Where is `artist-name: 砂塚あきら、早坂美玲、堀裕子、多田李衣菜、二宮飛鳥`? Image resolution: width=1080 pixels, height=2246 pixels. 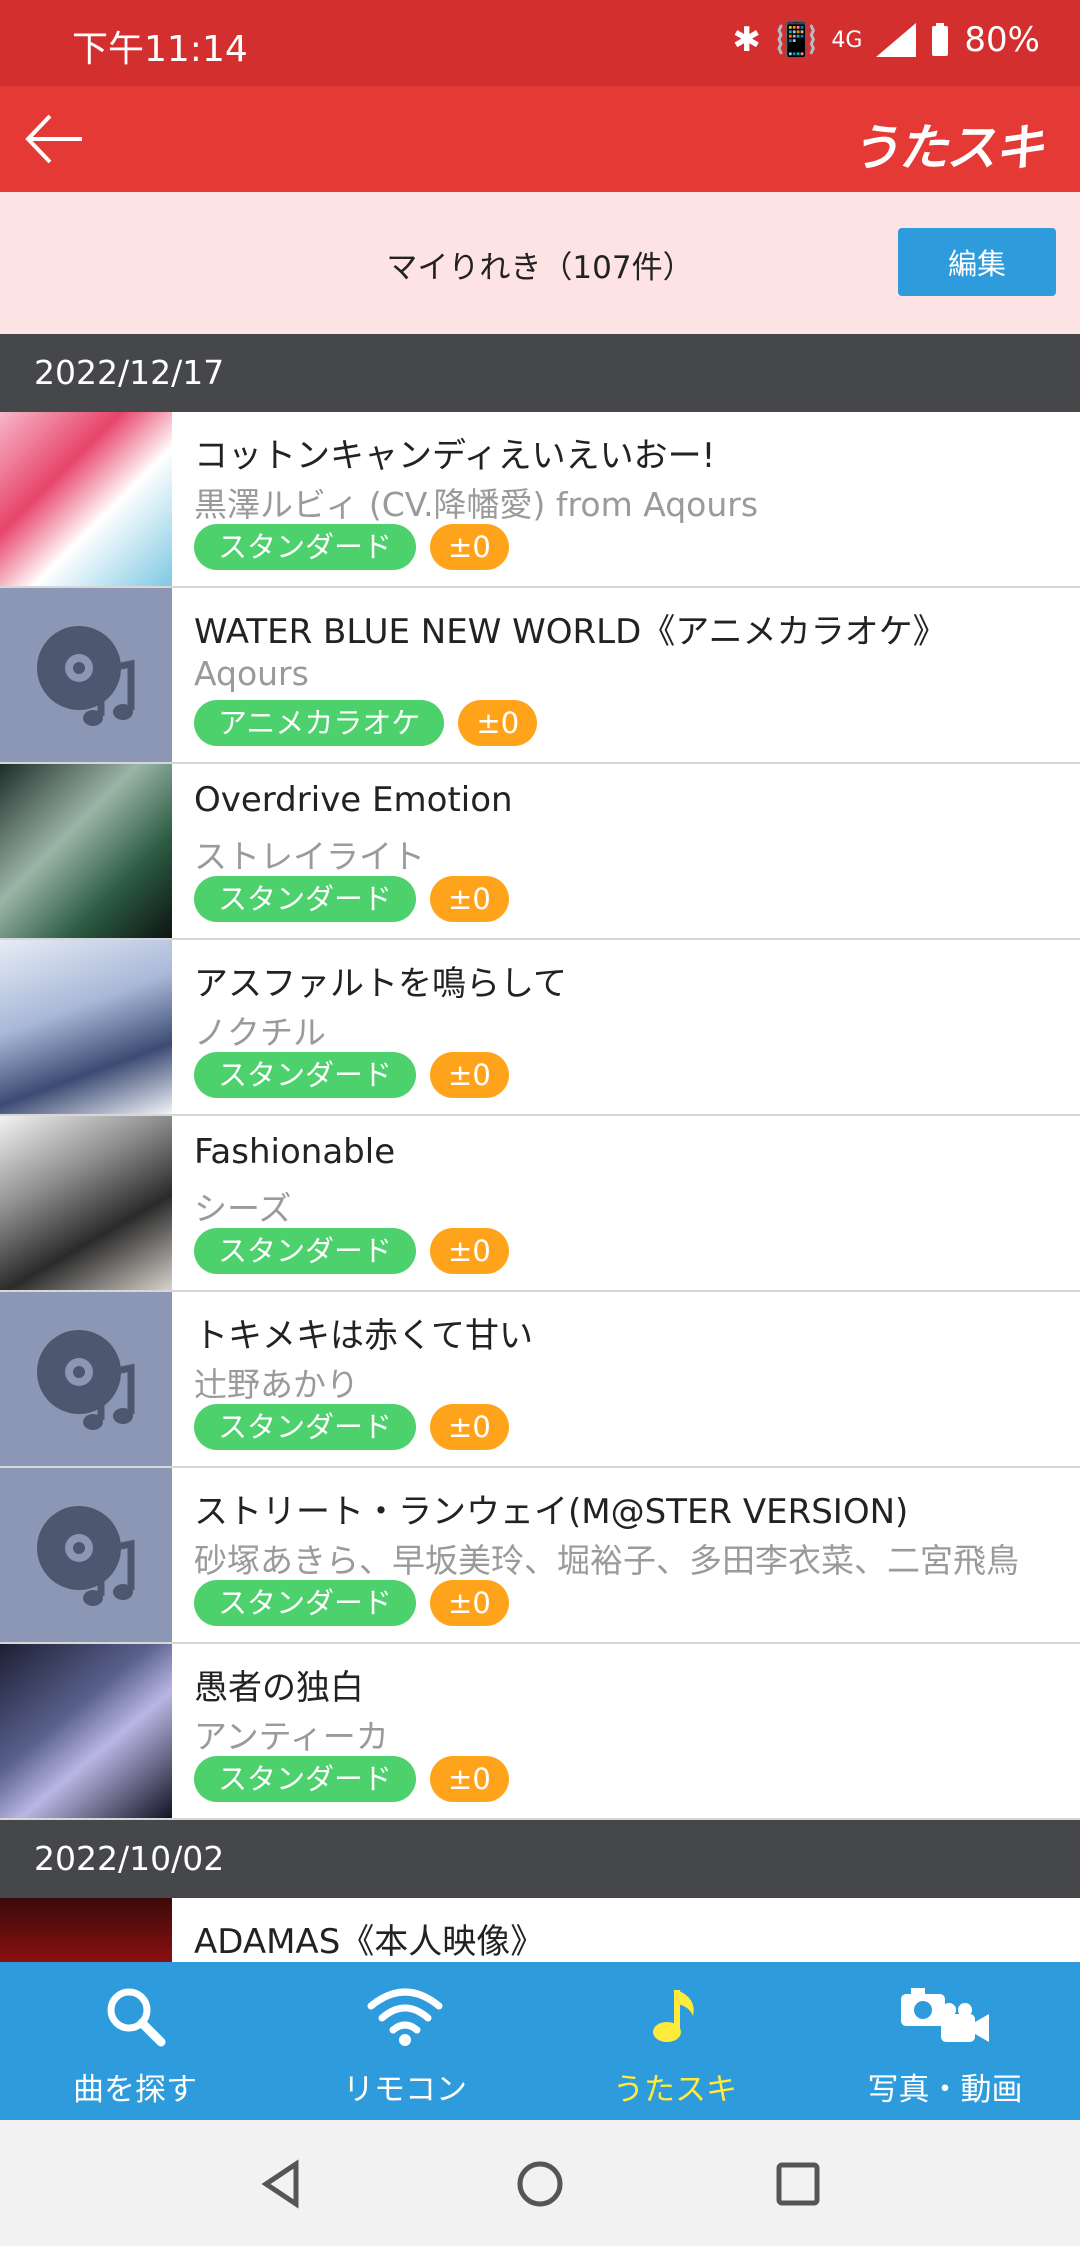
artist-name: 砂塚あきら、早坂美玲、堀裕子、多田李衣菜、二宮飛鳥 is located at coordinates (606, 1560).